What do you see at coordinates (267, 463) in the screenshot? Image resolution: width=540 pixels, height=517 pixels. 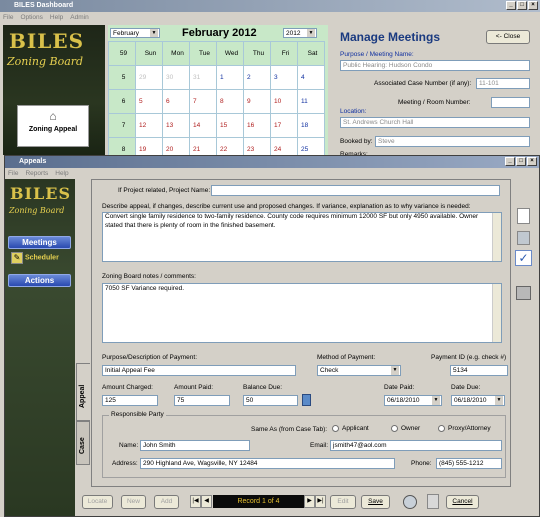 I see `address-field: 290 Highland Ave, Wagsville, NY 12484` at bounding box center [267, 463].